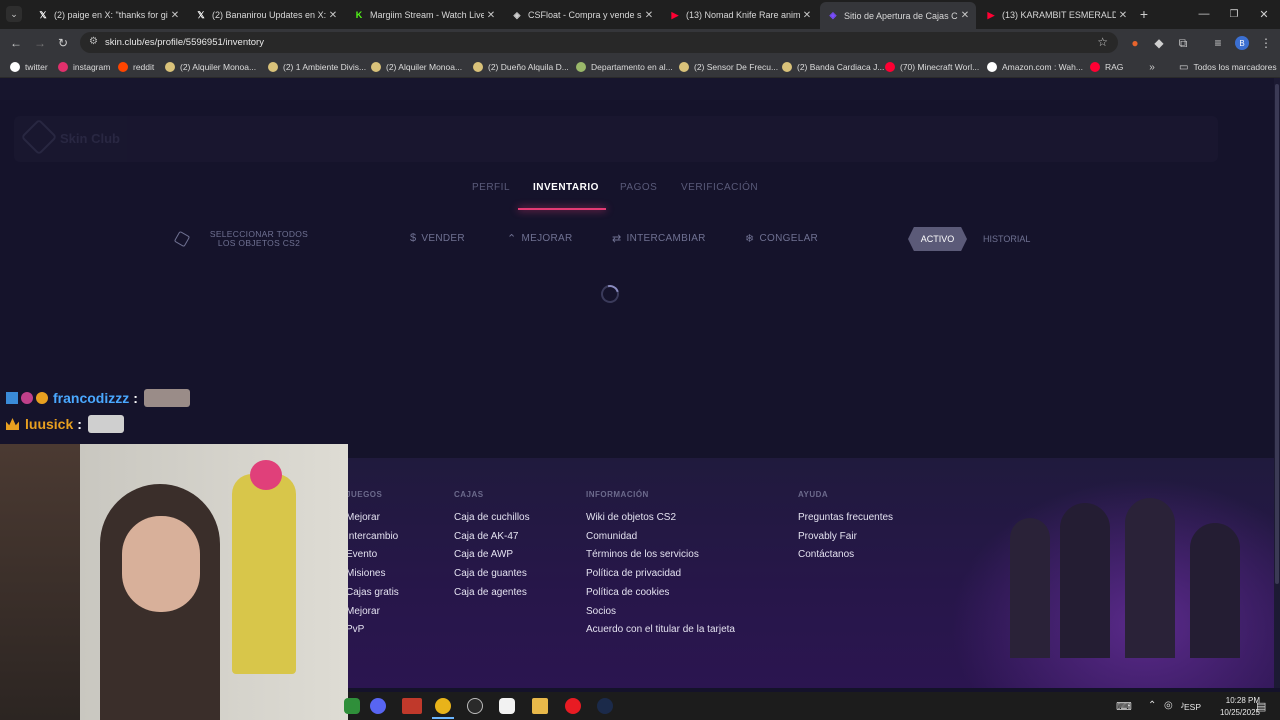 The image size is (1280, 720). Describe the element at coordinates (108, 15) in the screenshot. I see `browser-tab: 𝕏 (2) paige en X: "thanks for givin ✕` at that location.